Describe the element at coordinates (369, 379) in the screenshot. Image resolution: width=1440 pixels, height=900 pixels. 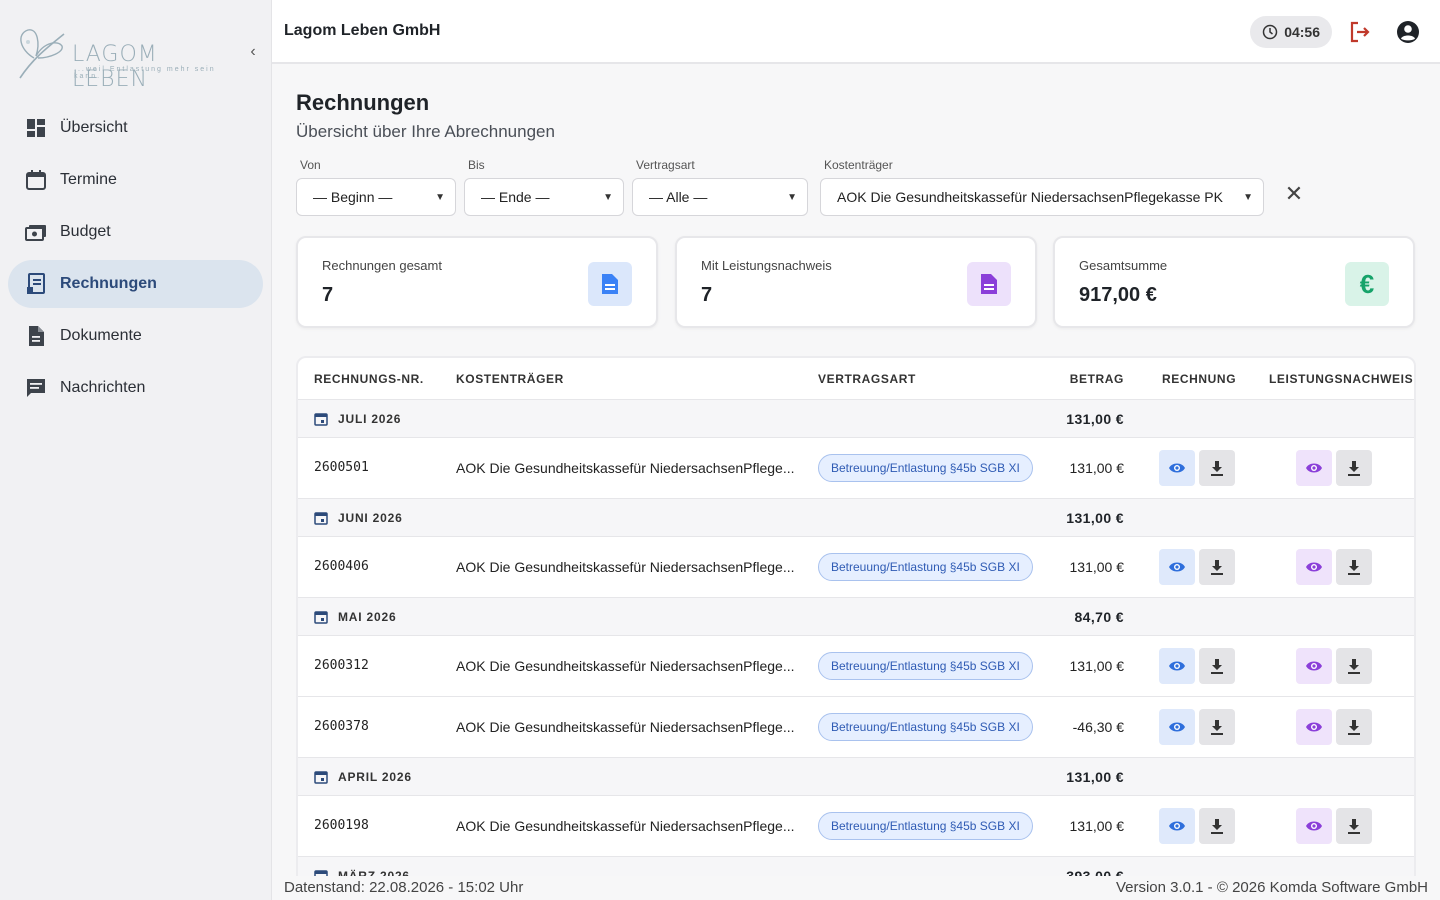
I see `col-header-nr: RECHNUNGS-NR.` at that location.